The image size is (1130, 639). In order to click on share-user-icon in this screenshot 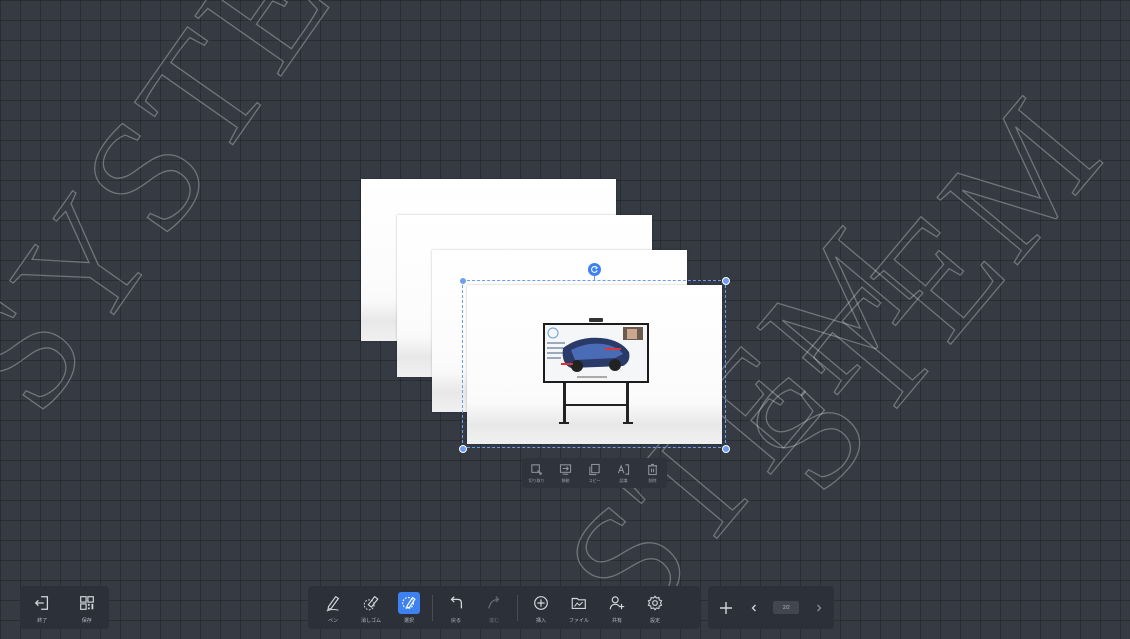, I will do `click(617, 602)`.